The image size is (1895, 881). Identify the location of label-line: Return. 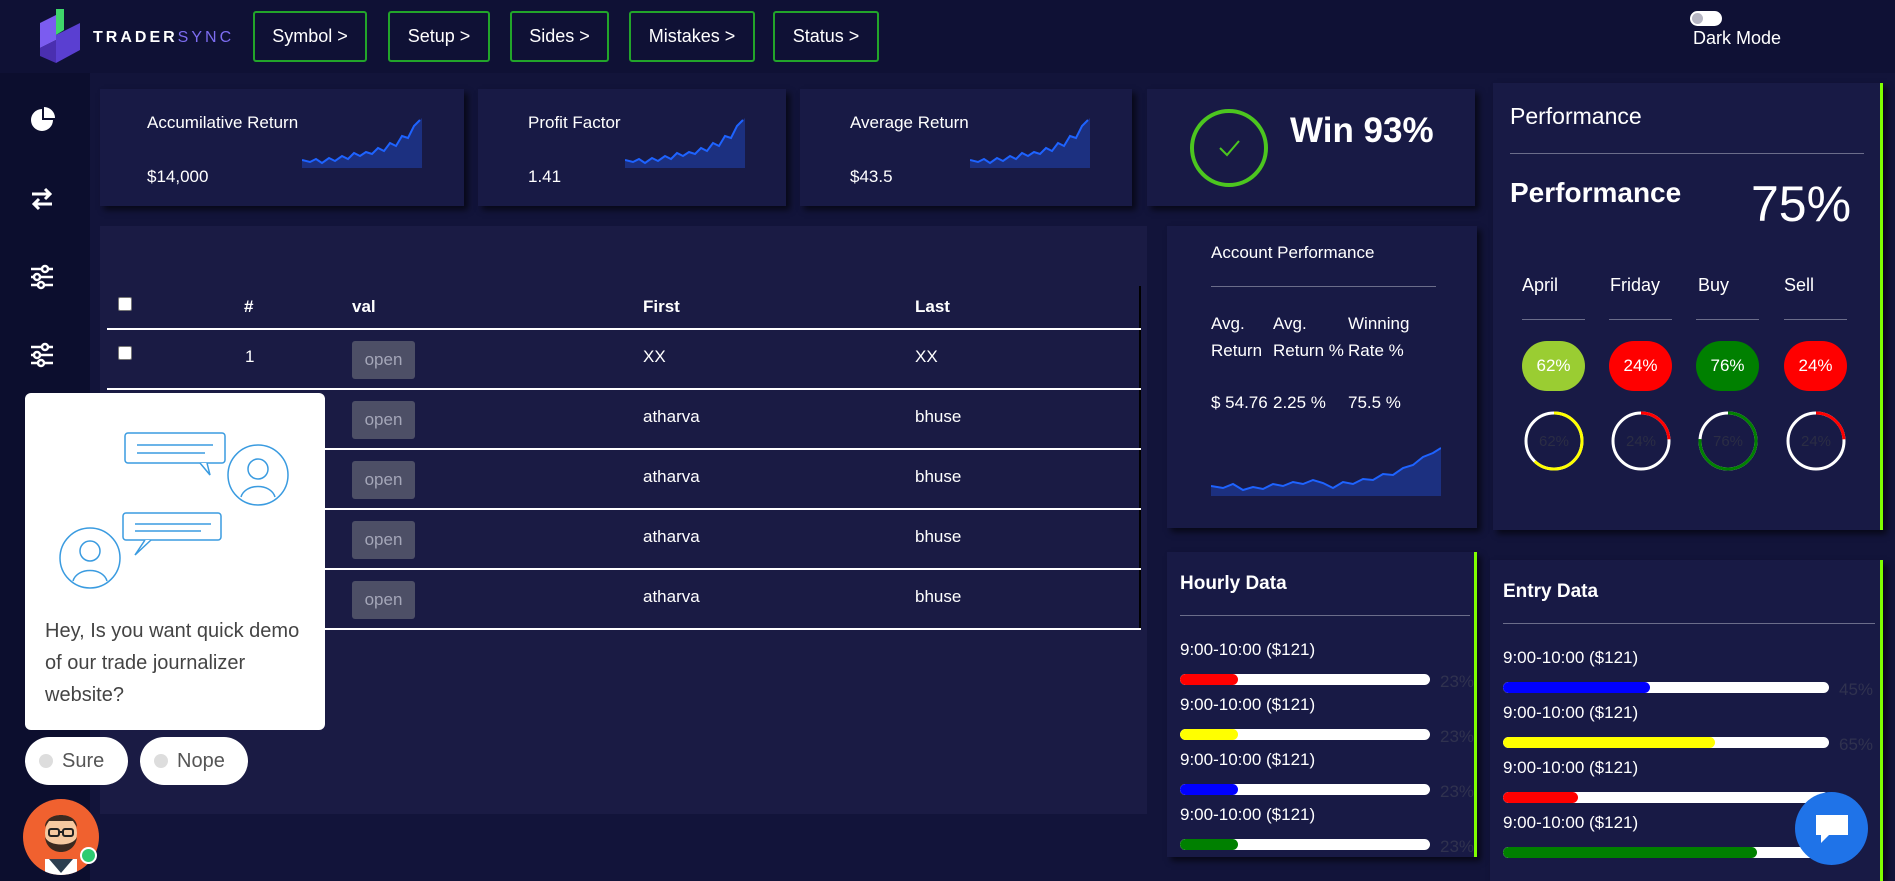
(1237, 350).